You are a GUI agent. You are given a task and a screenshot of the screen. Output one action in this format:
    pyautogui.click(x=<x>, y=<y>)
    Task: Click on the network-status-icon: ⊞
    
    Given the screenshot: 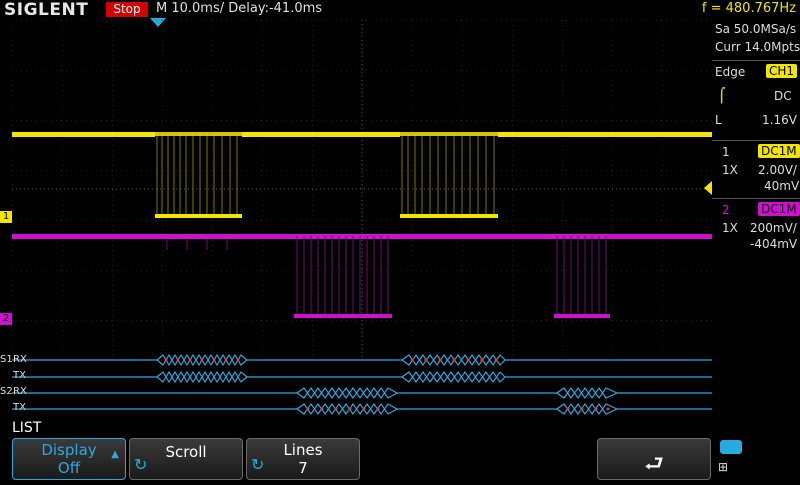 What is the action you would take?
    pyautogui.click(x=731, y=459)
    